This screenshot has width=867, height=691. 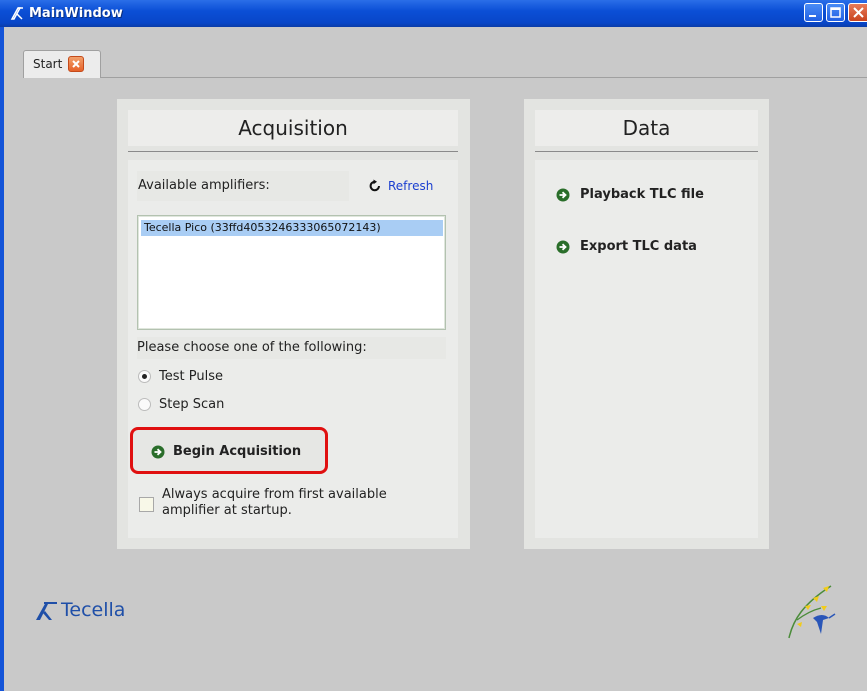 I want to click on amplifier-list: Tecella Pico (33ffd4053246333065072143), so click(x=291, y=272).